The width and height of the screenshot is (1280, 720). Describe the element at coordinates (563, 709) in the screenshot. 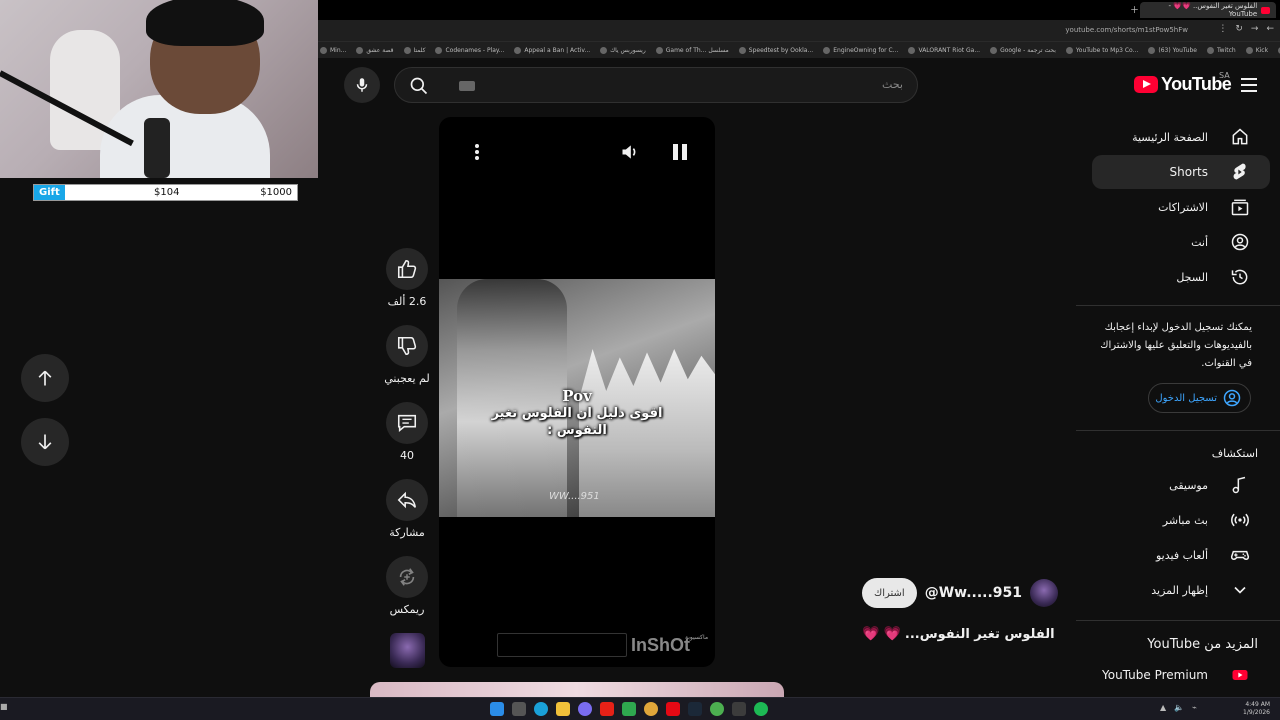

I see `file-explorer-icon` at that location.